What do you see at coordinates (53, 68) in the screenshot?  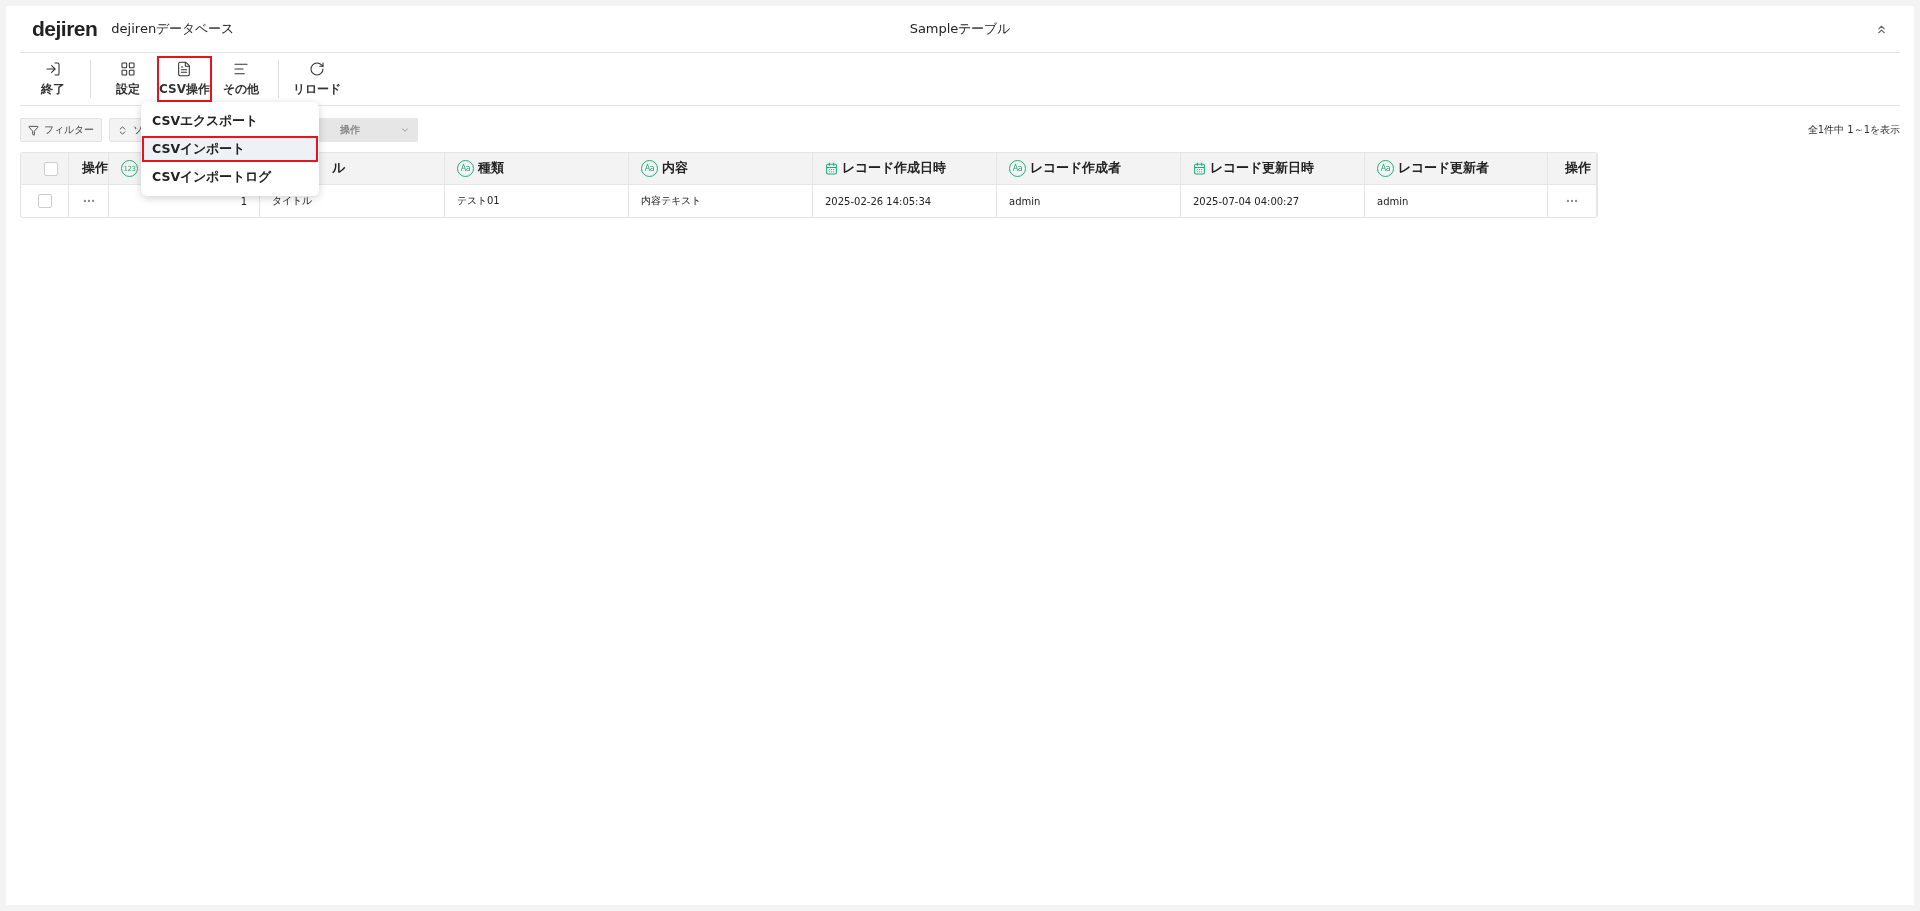 I see `exit-icon` at bounding box center [53, 68].